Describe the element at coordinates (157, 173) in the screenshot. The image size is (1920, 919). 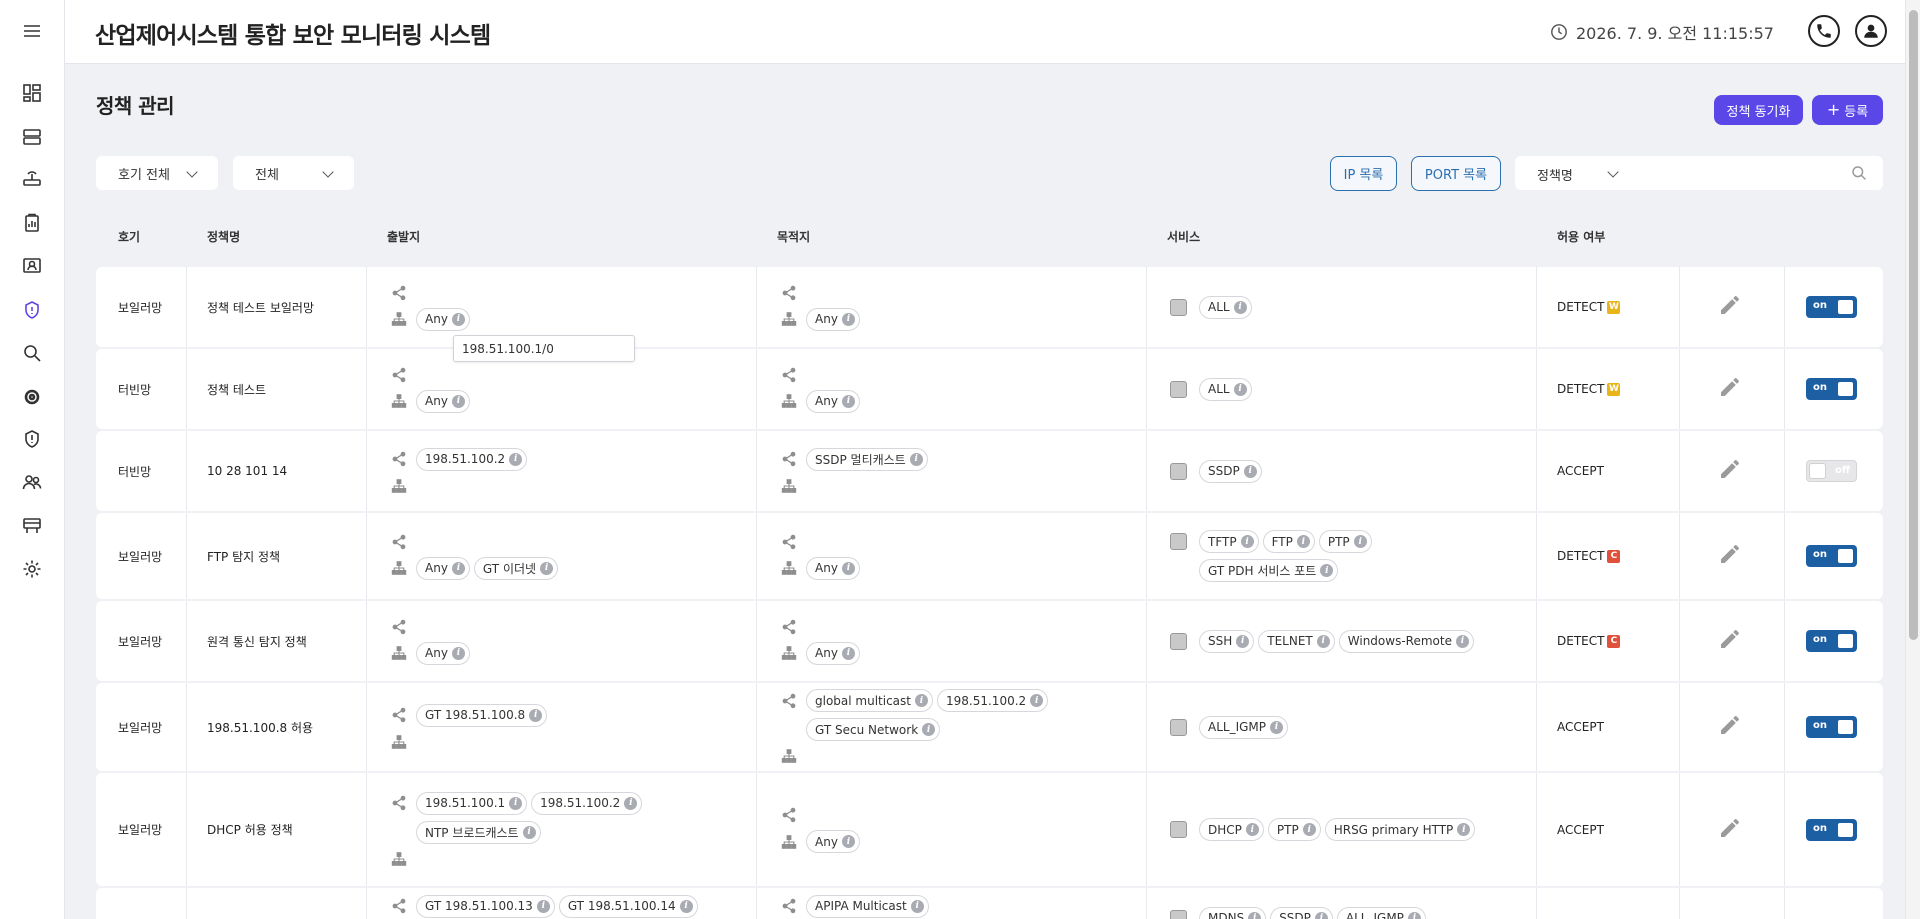
I see `unit-filter-select: 호기 전체` at that location.